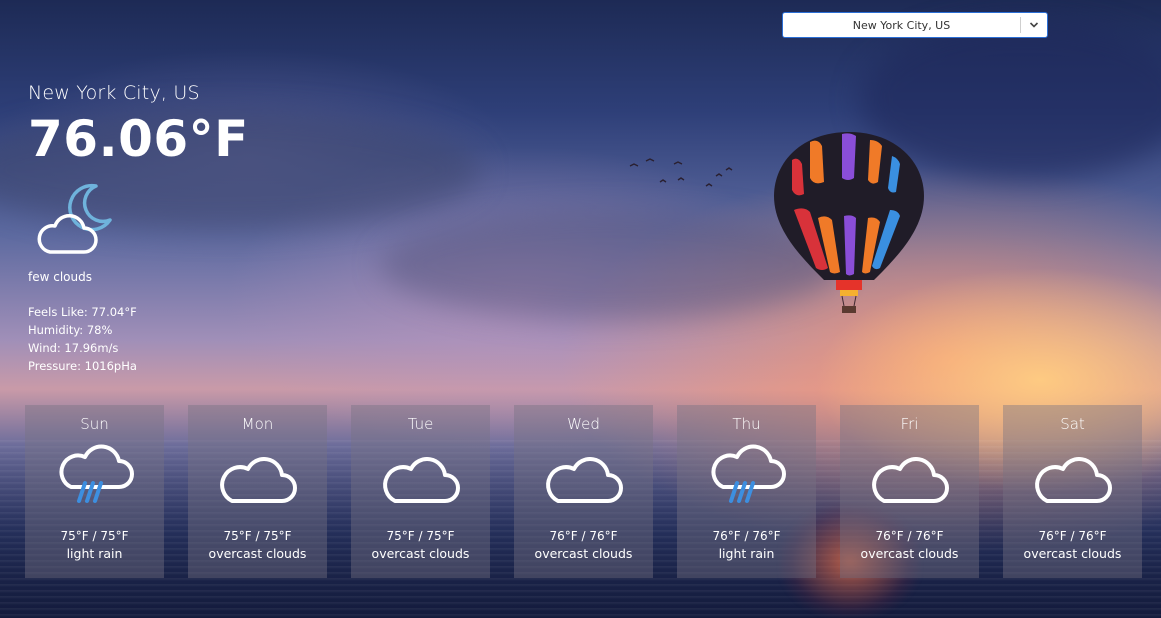 This screenshot has height=618, width=1161. I want to click on current-temperature: 76.06°F, so click(138, 139).